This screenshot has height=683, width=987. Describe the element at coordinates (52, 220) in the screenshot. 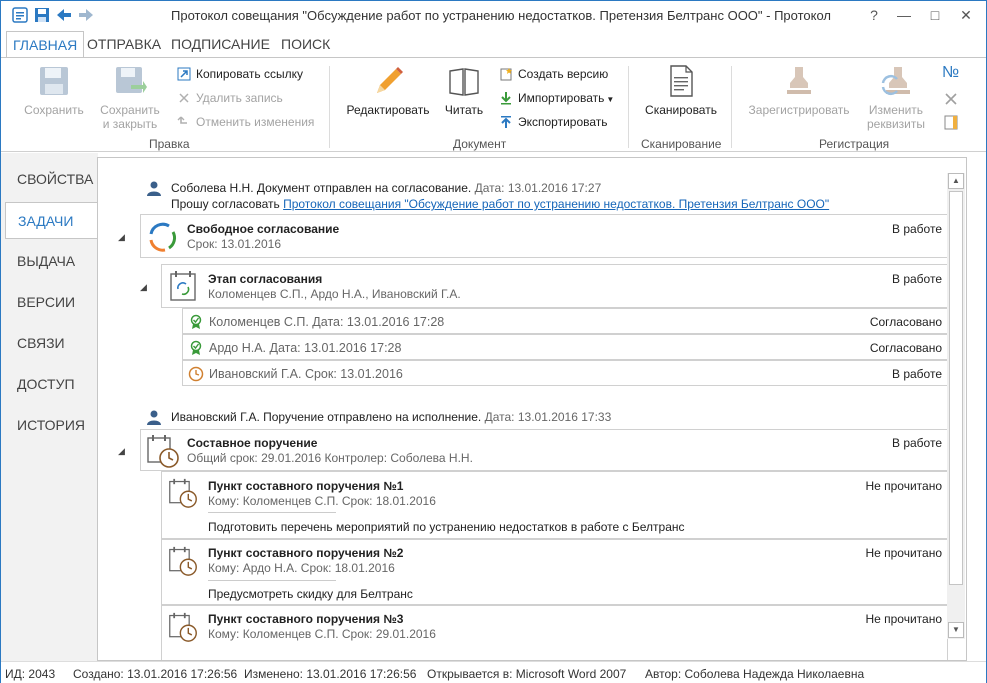

I see `sidebar-item-tasks: ЗАДАЧИ` at that location.